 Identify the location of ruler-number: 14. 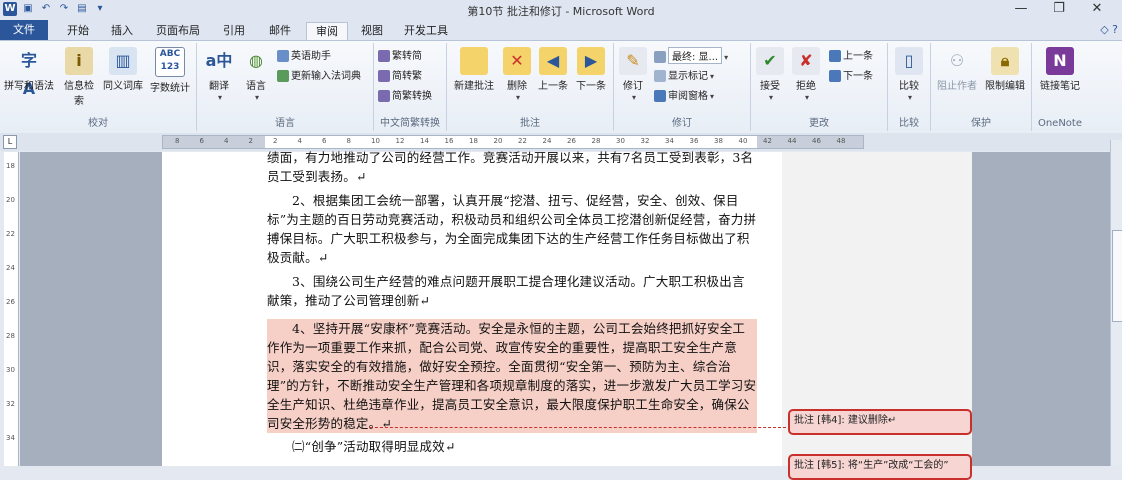
(424, 141).